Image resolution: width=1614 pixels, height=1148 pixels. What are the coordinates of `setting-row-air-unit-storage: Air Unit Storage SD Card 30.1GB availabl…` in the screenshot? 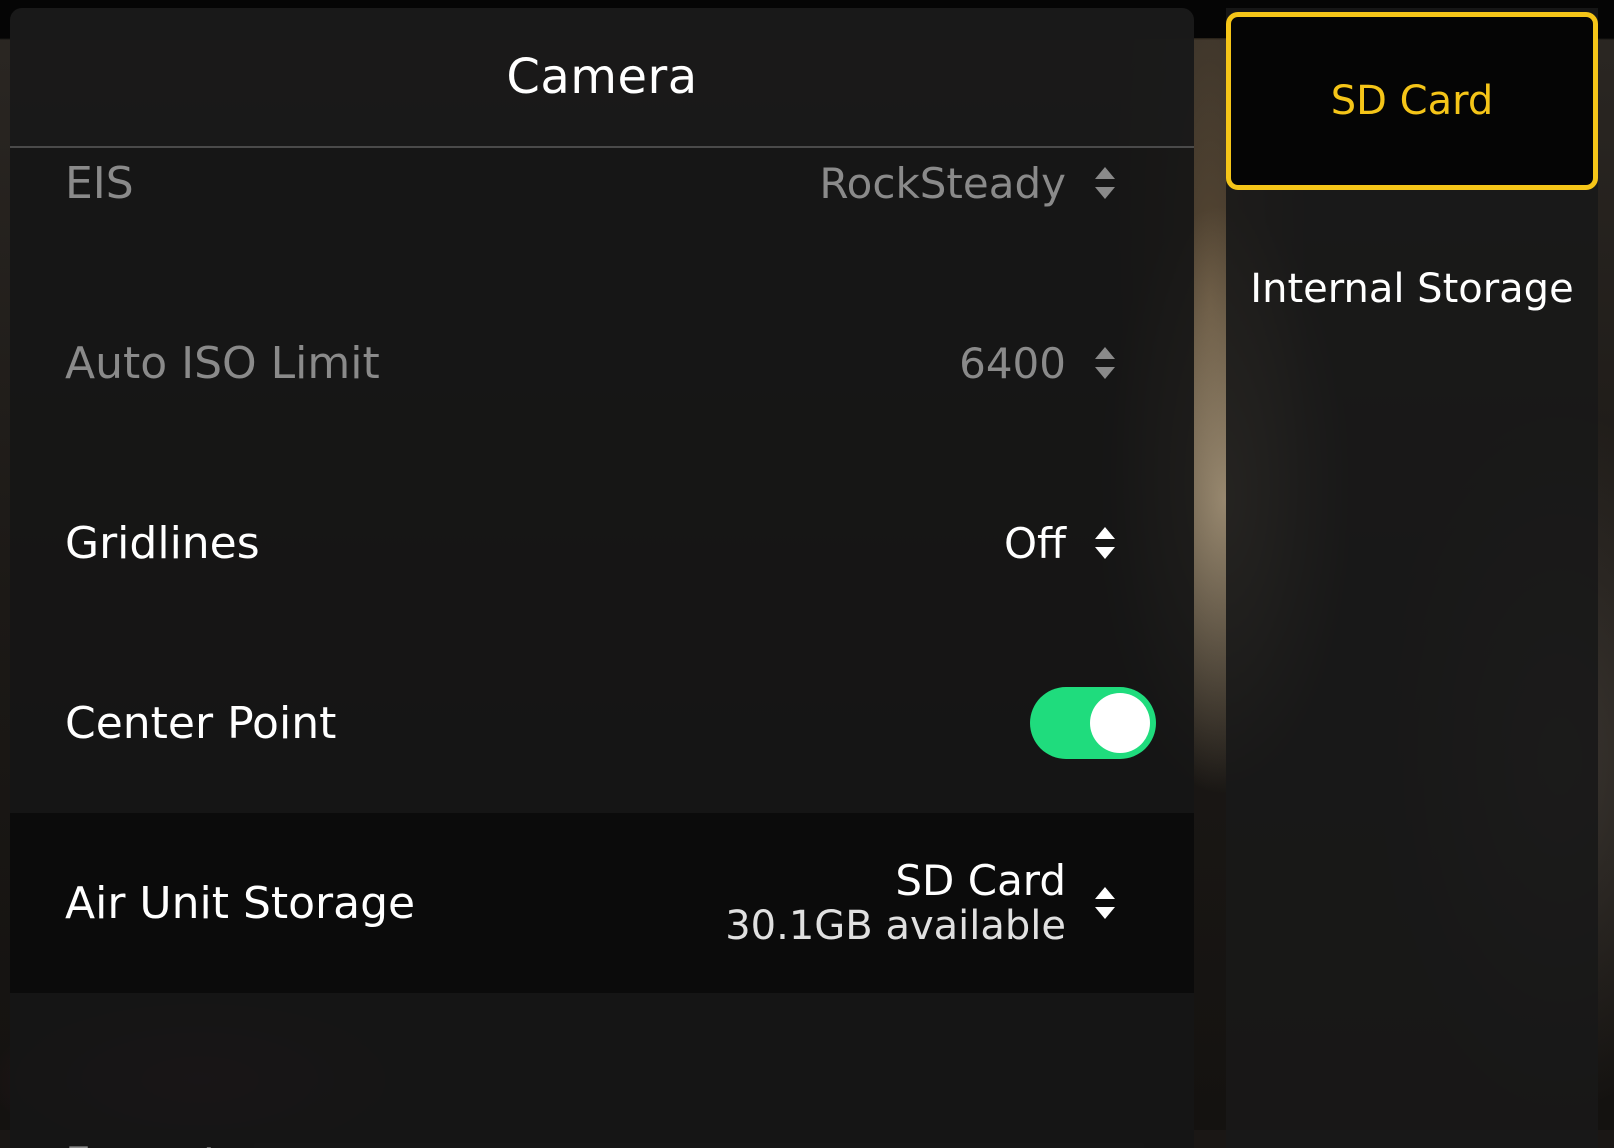 It's located at (602, 903).